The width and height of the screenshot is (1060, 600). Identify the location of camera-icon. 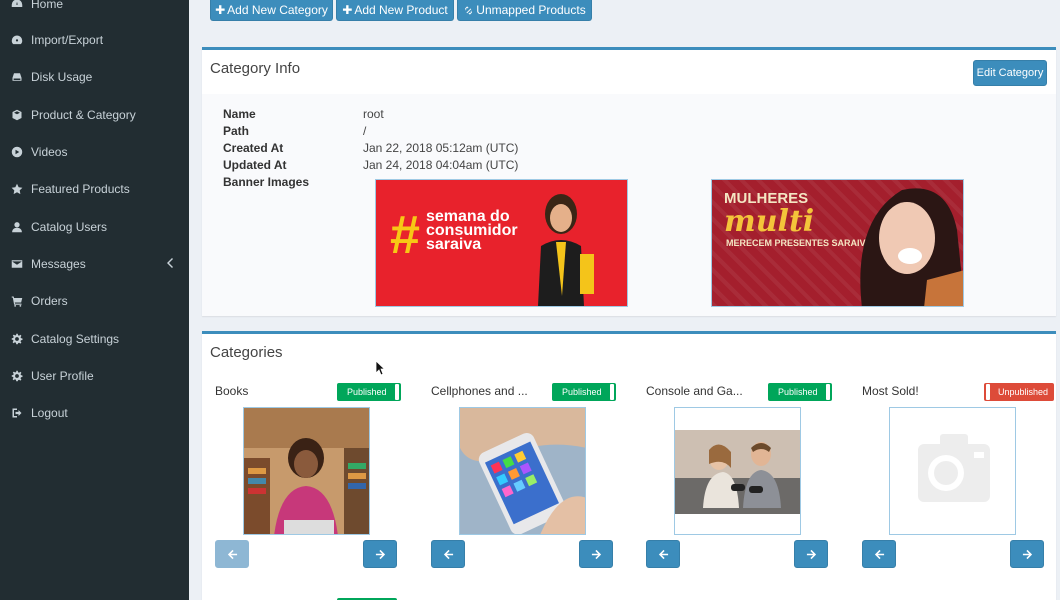
(952, 471).